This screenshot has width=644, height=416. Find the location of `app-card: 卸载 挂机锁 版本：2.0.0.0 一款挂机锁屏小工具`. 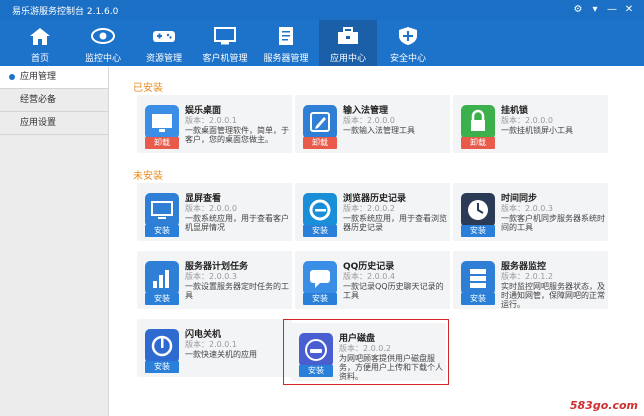

app-card: 卸载 挂机锁 版本：2.0.0.0 一款挂机锁屏小工具 is located at coordinates (530, 124).